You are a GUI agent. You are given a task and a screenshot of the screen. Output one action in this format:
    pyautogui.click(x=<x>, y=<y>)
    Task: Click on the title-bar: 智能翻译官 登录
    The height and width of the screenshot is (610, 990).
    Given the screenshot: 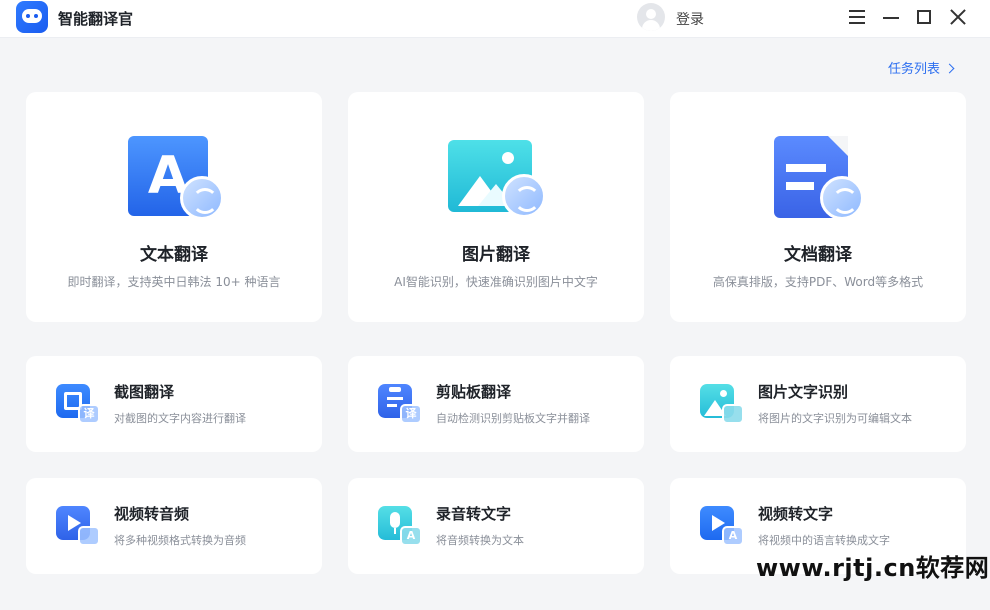 What is the action you would take?
    pyautogui.click(x=495, y=19)
    